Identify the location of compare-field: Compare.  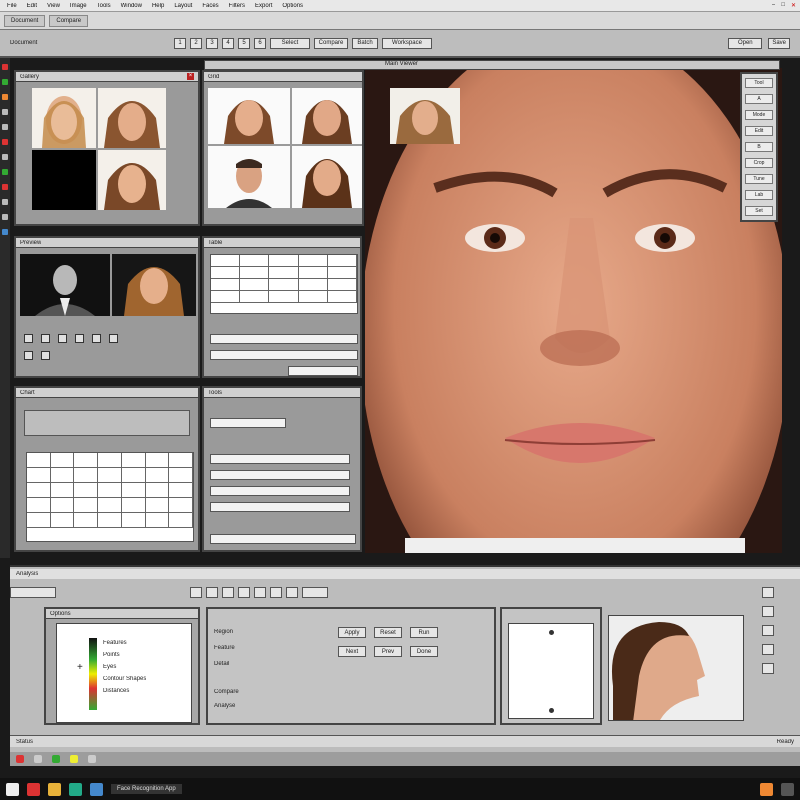
(331, 43).